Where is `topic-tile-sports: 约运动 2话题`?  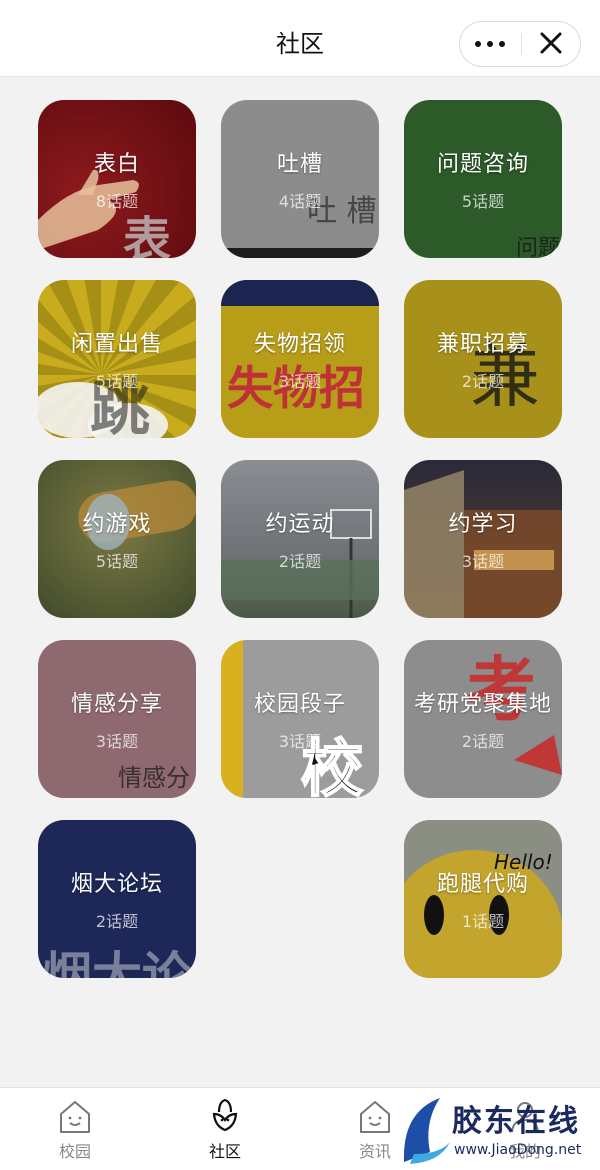
topic-tile-sports: 约运动 2话题 is located at coordinates (300, 539).